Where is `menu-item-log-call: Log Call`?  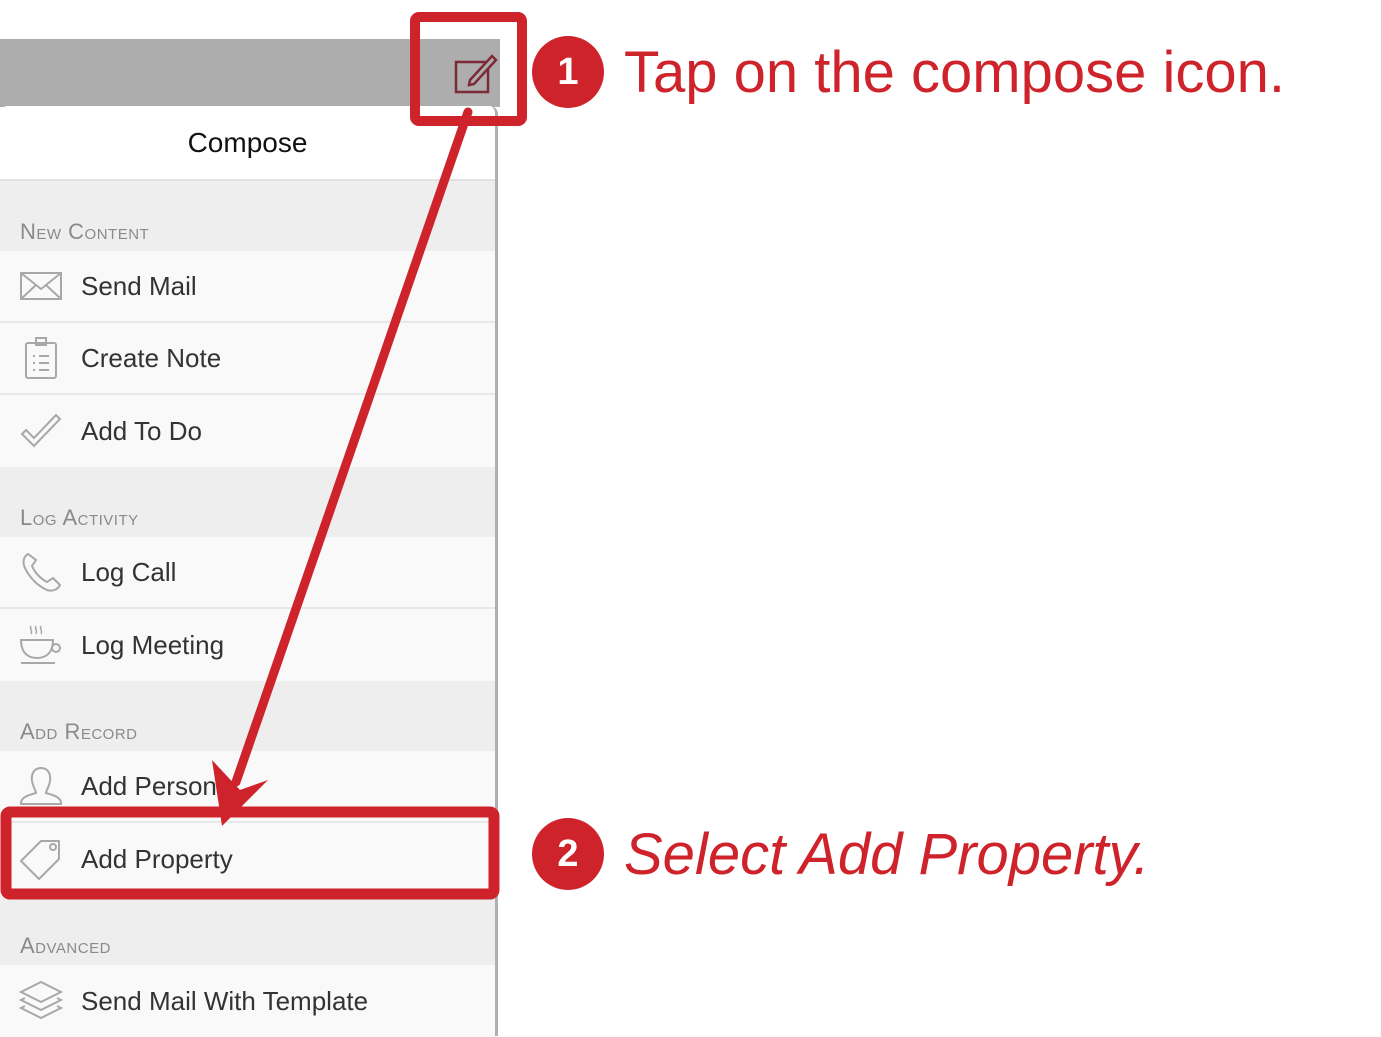 menu-item-log-call: Log Call is located at coordinates (247, 573).